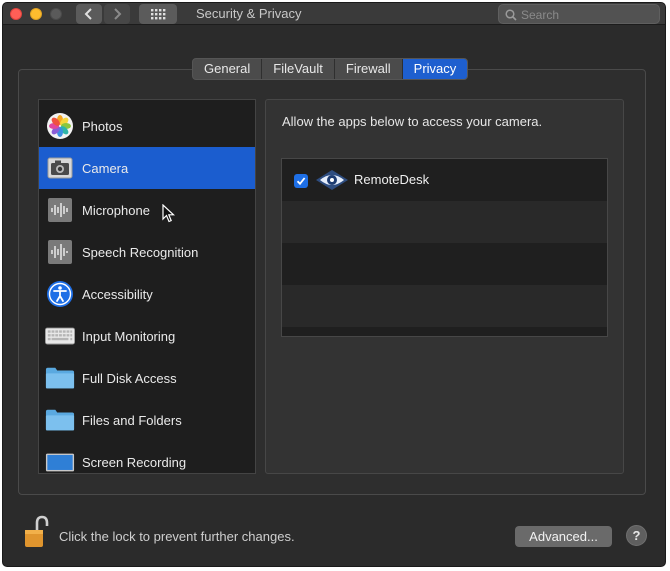 The width and height of the screenshot is (670, 571). I want to click on accessibility-icon, so click(60, 294).